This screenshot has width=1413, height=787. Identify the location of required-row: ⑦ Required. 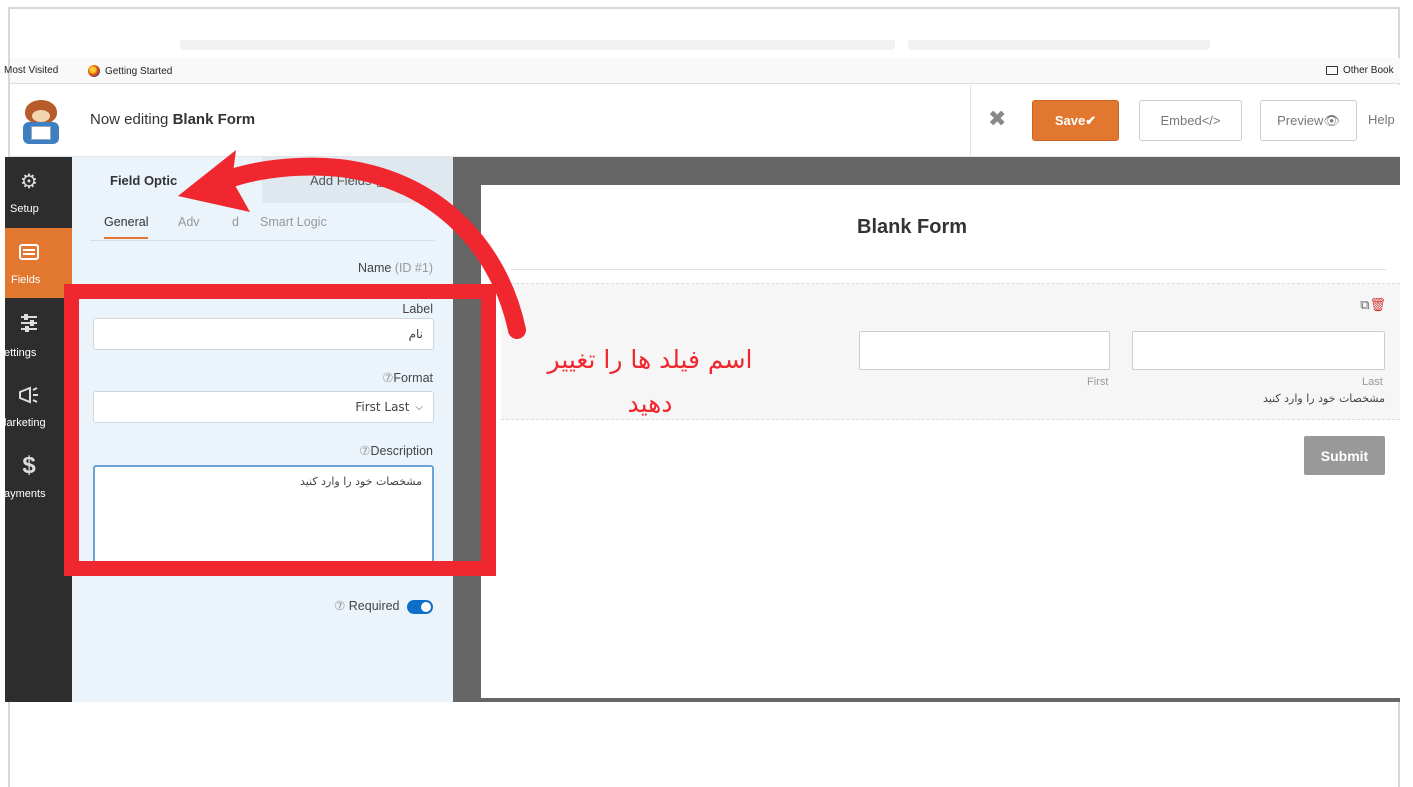
(383, 606).